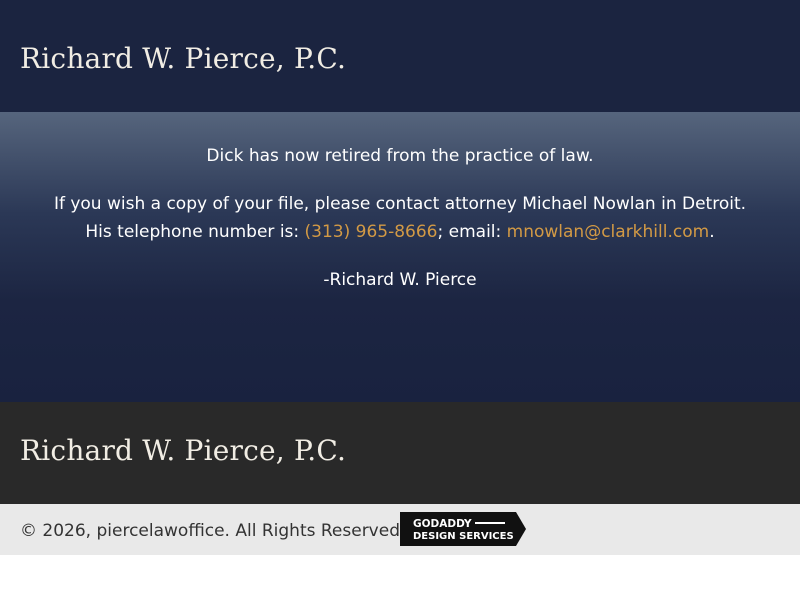 The height and width of the screenshot is (600, 800). I want to click on phone-link: (313) 965-8666, so click(371, 232).